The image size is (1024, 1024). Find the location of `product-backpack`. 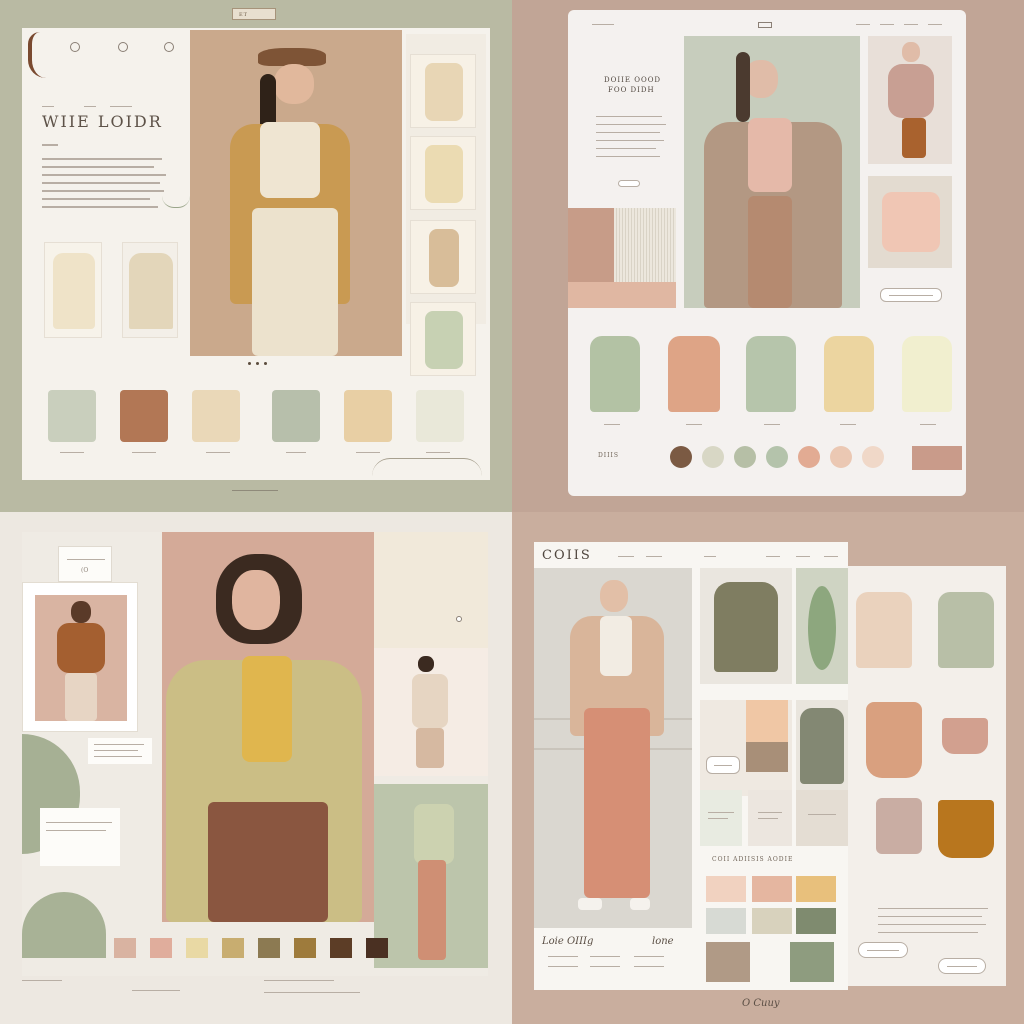

product-backpack is located at coordinates (899, 826).